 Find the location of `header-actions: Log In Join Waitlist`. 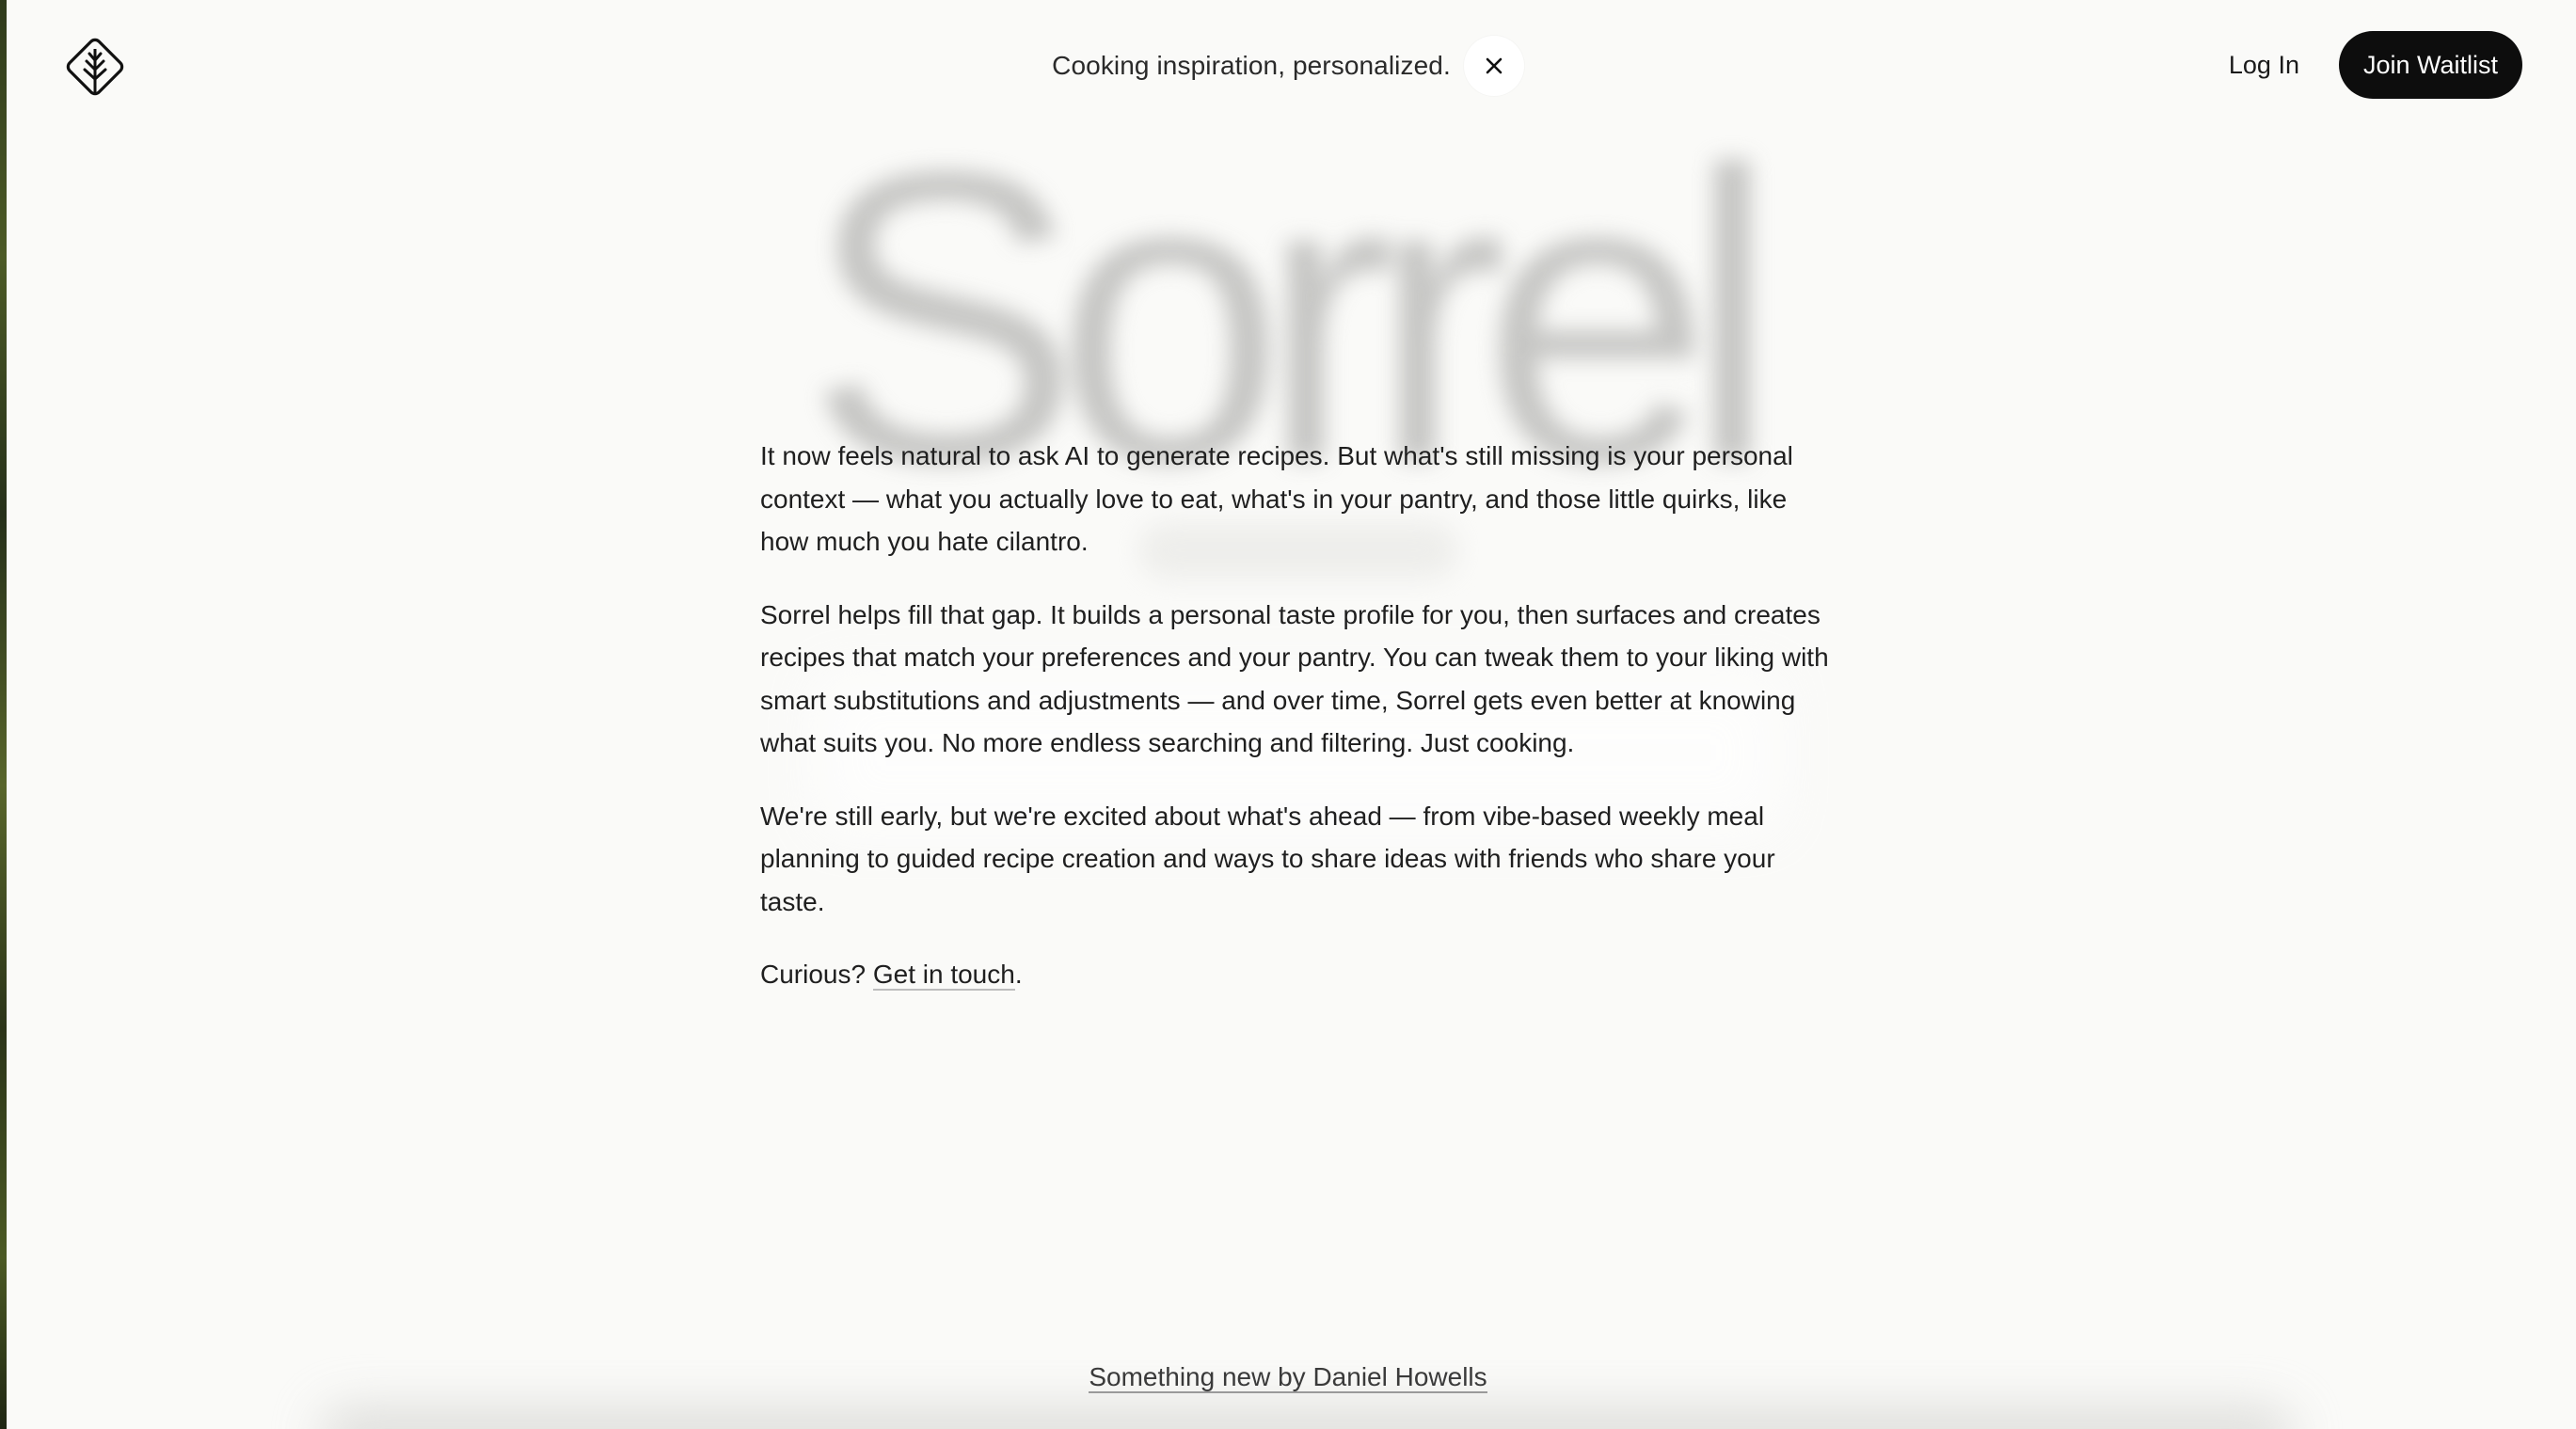

header-actions: Log In Join Waitlist is located at coordinates (2376, 65).